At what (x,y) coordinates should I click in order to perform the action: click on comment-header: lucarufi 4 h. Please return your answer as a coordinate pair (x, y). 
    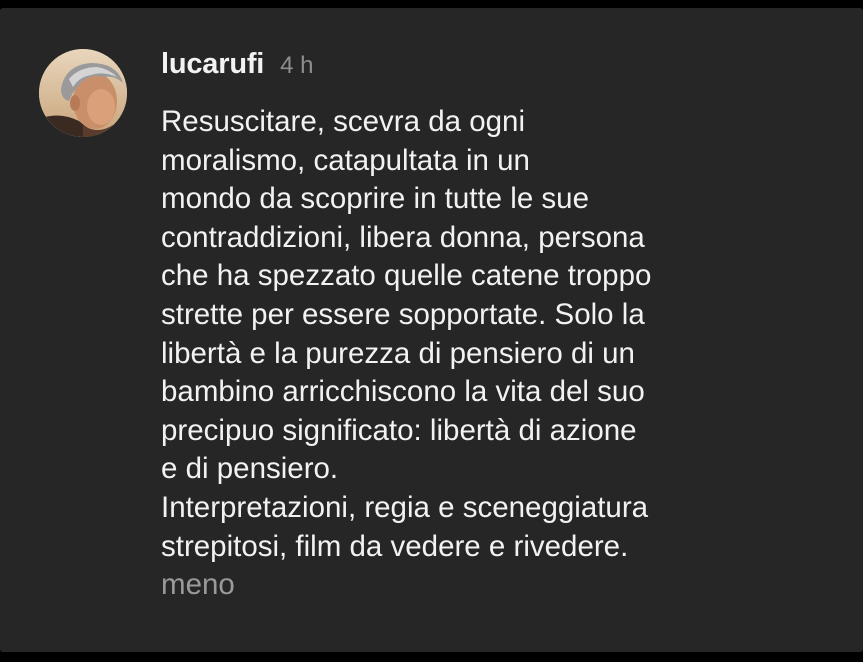
    Looking at the image, I should click on (481, 68).